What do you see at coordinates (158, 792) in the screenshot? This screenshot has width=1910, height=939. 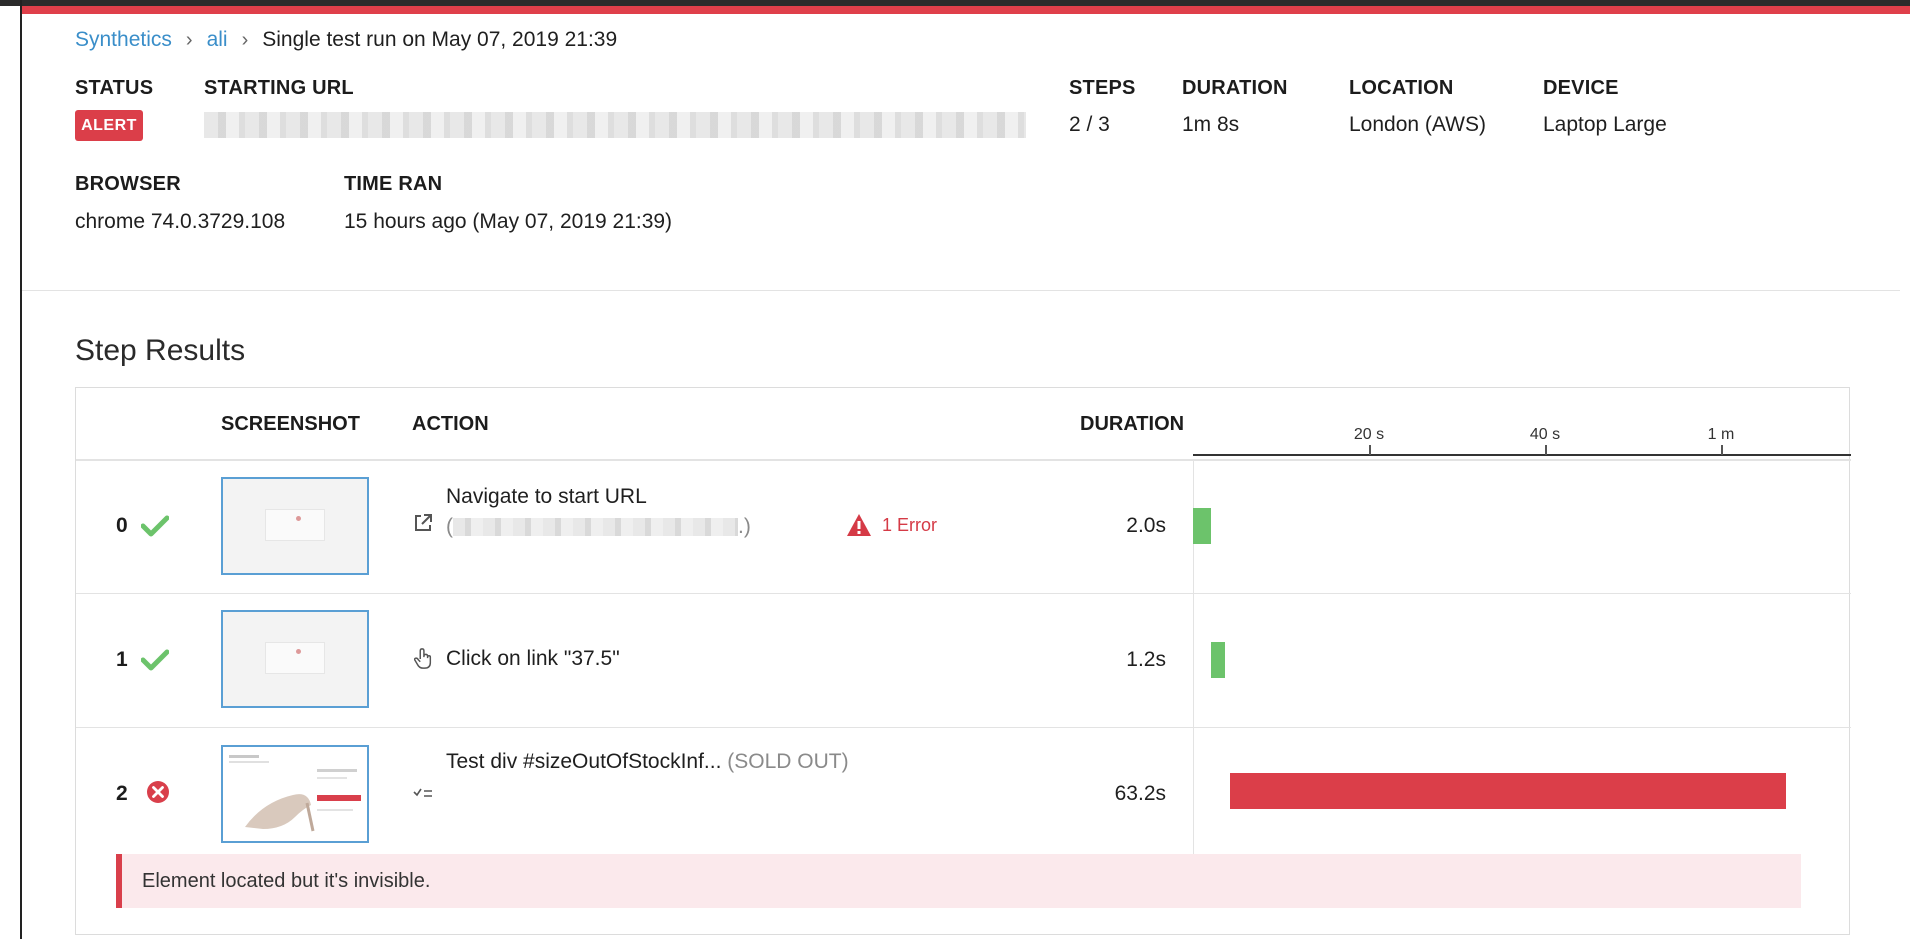 I see `error-circle-icon` at bounding box center [158, 792].